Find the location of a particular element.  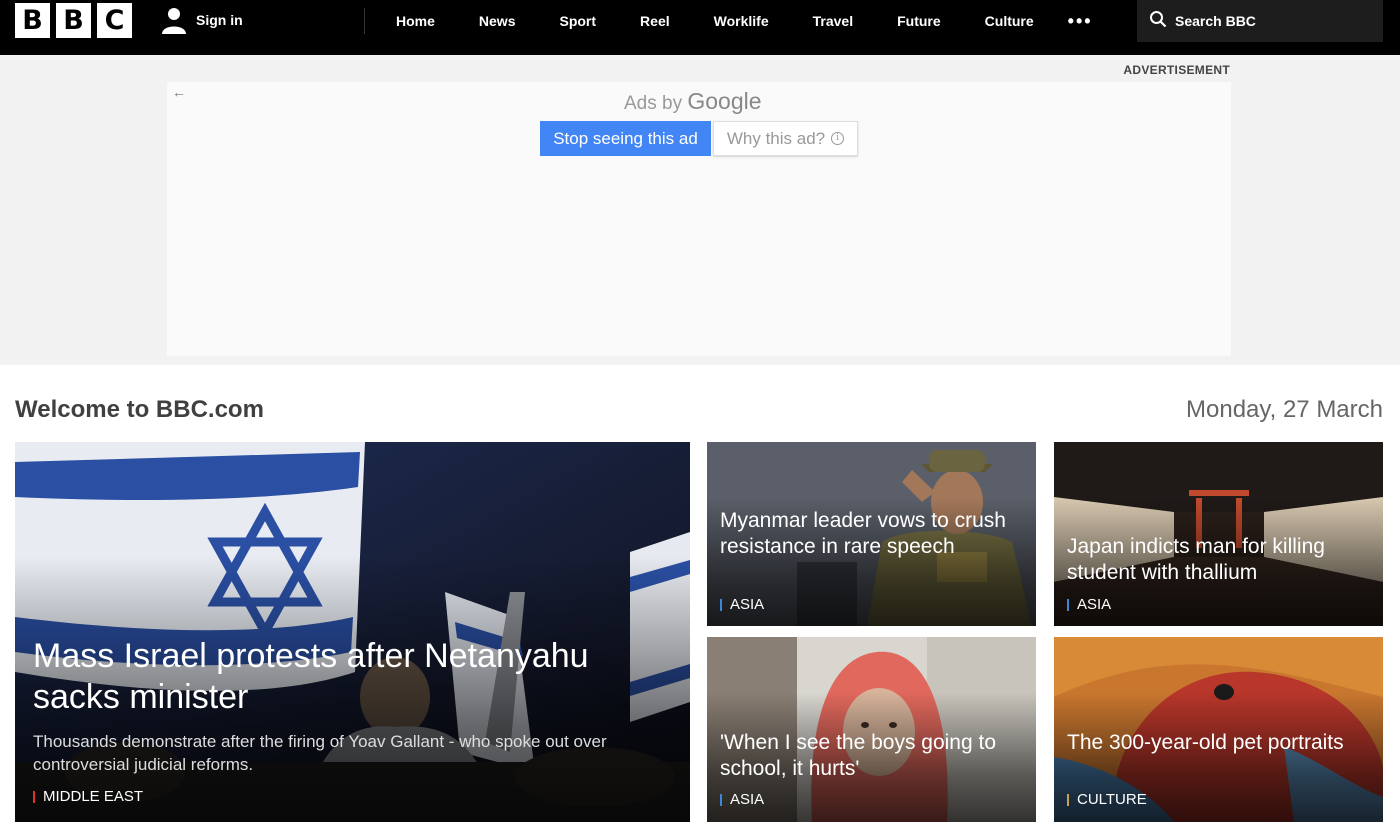

nav-culture: Culture is located at coordinates (1009, 21).